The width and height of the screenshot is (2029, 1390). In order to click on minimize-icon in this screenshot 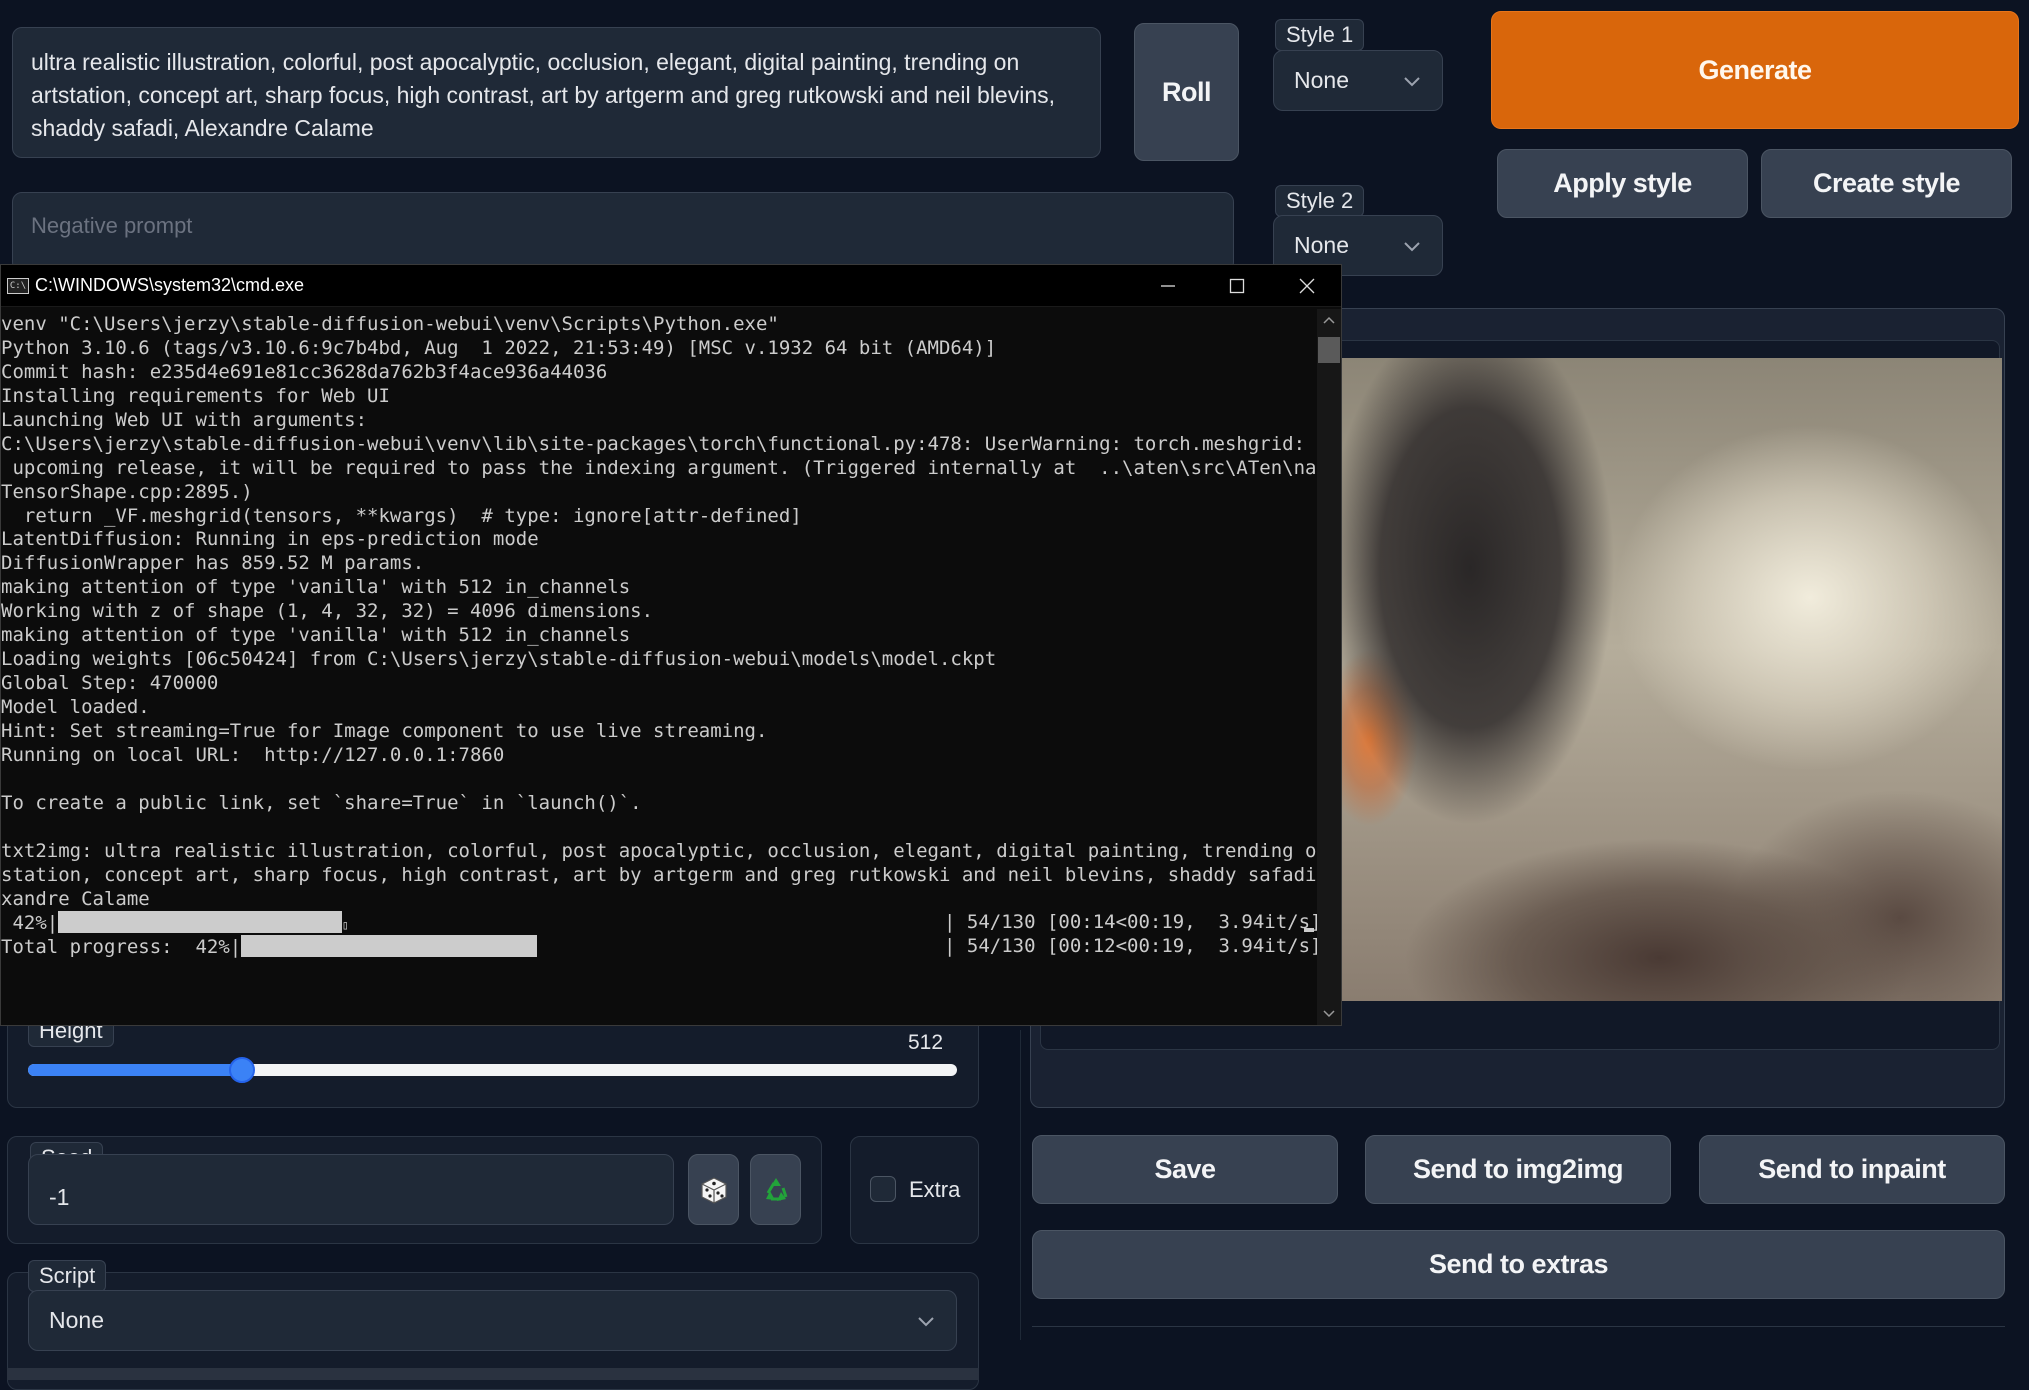, I will do `click(1168, 286)`.